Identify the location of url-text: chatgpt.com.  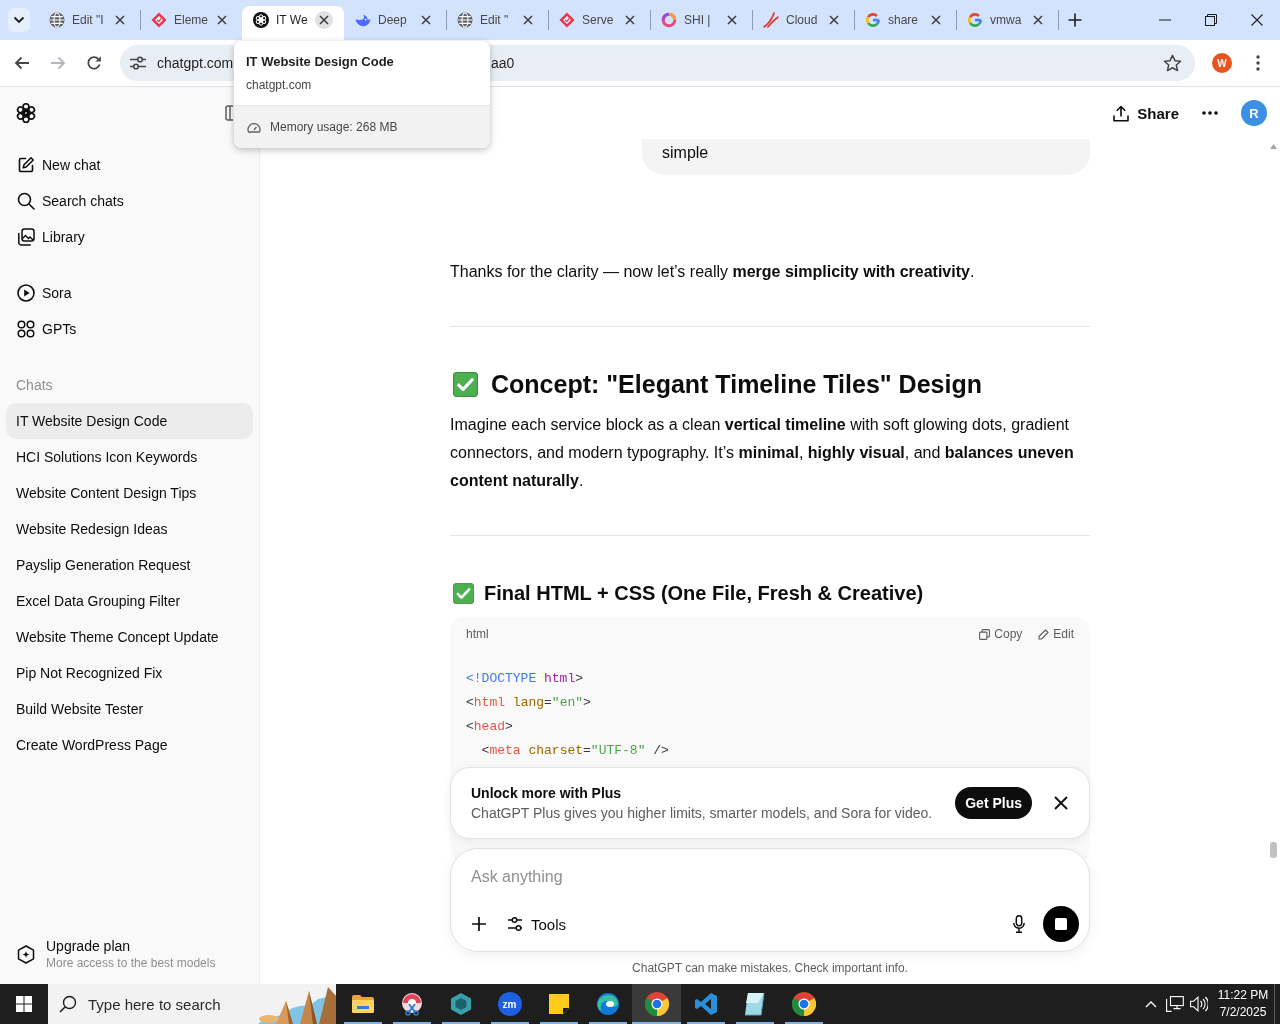
(195, 63).